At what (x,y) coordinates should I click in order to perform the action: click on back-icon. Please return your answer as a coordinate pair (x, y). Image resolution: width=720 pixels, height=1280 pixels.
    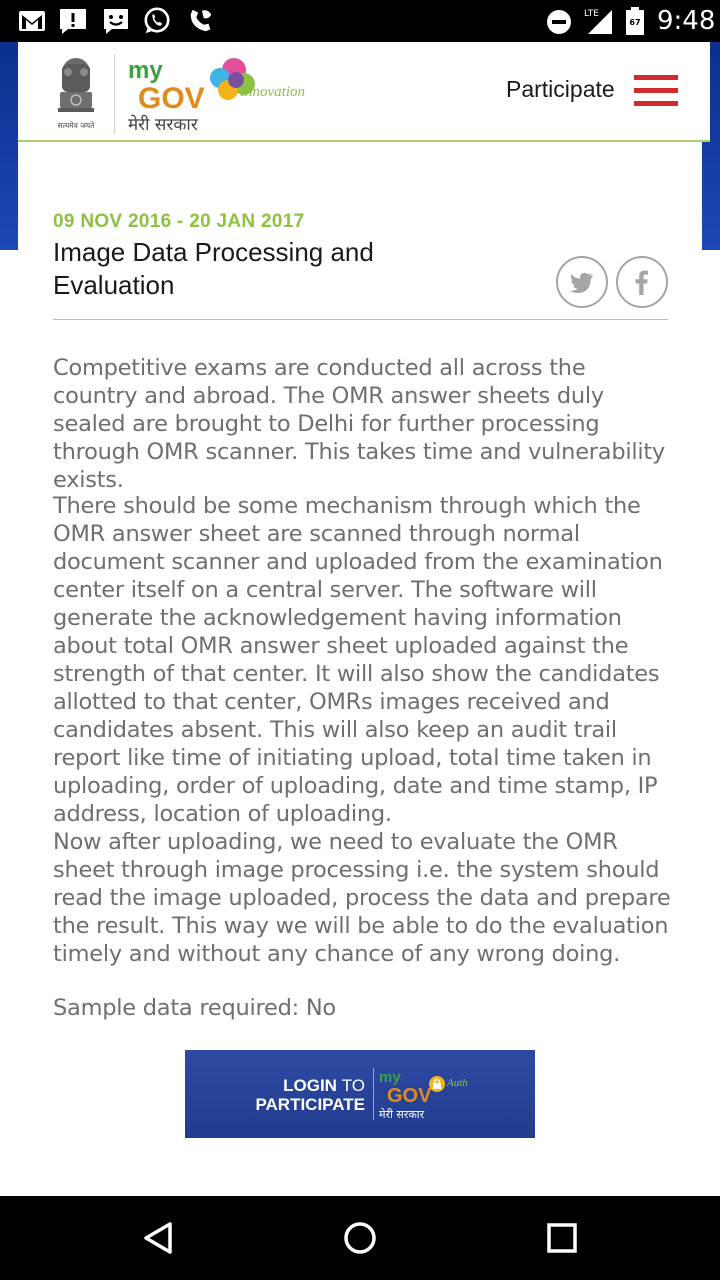
    Looking at the image, I should click on (158, 1238).